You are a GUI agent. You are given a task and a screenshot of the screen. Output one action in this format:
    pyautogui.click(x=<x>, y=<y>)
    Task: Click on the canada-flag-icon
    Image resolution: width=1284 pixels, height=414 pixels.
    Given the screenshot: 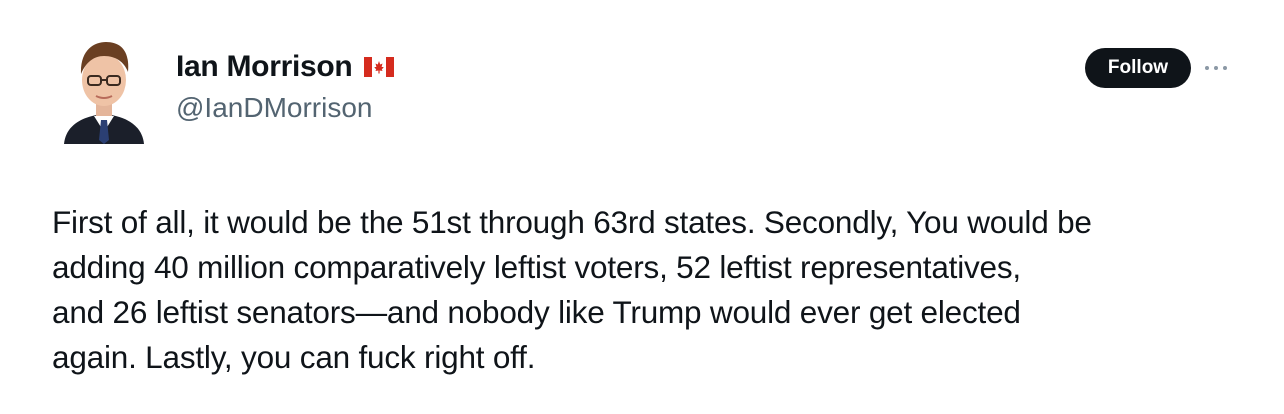 What is the action you would take?
    pyautogui.click(x=379, y=67)
    